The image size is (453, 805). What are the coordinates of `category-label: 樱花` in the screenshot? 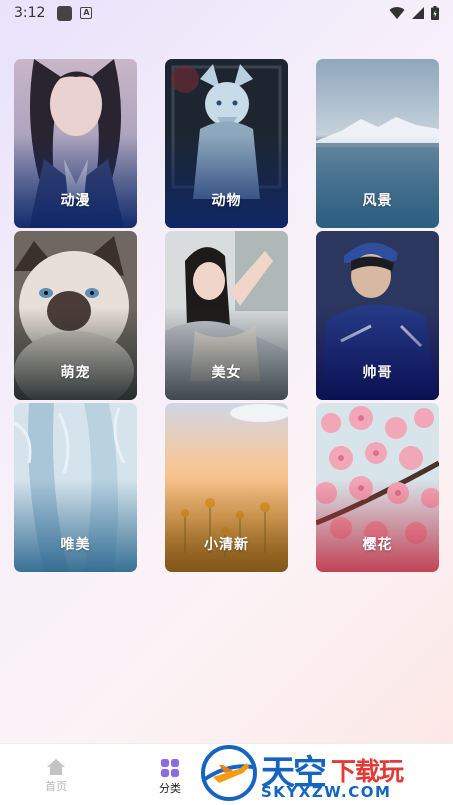 It's located at (377, 545).